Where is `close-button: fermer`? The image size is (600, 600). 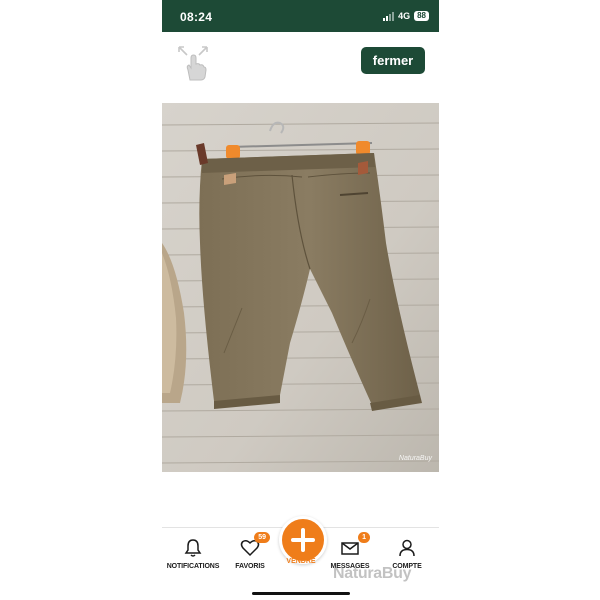
close-button: fermer is located at coordinates (393, 60).